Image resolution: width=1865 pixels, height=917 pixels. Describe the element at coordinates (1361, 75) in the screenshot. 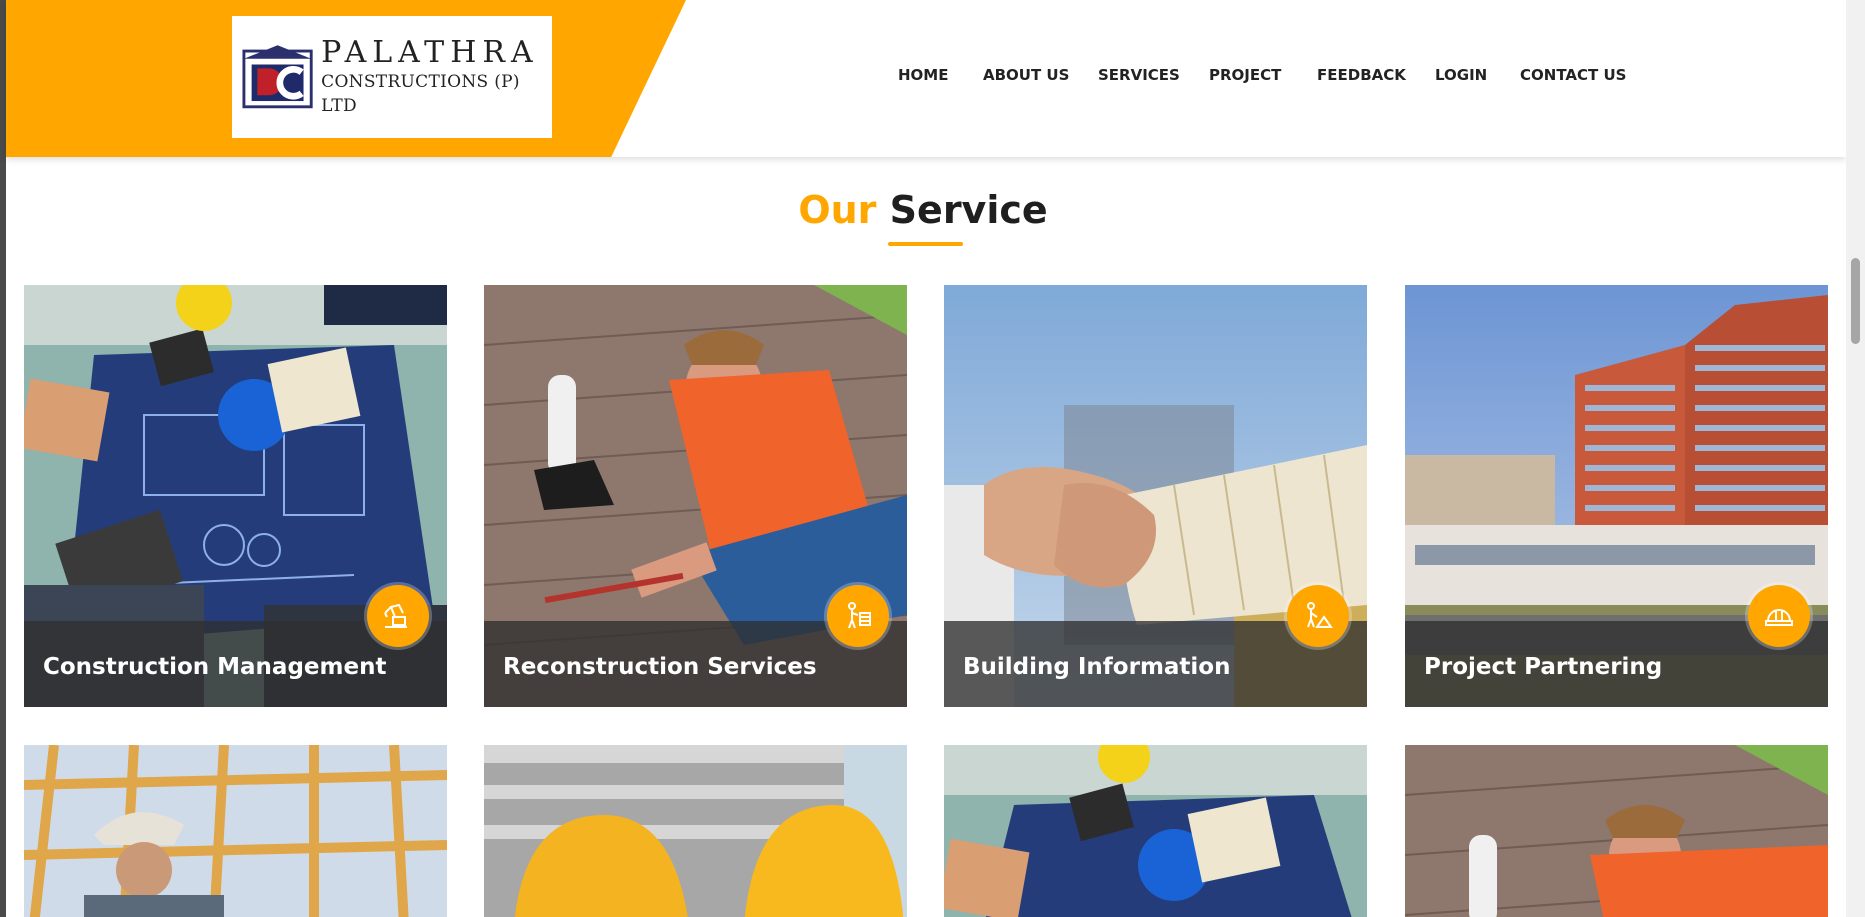

I see `nav-feedback: FEEDBACK` at that location.